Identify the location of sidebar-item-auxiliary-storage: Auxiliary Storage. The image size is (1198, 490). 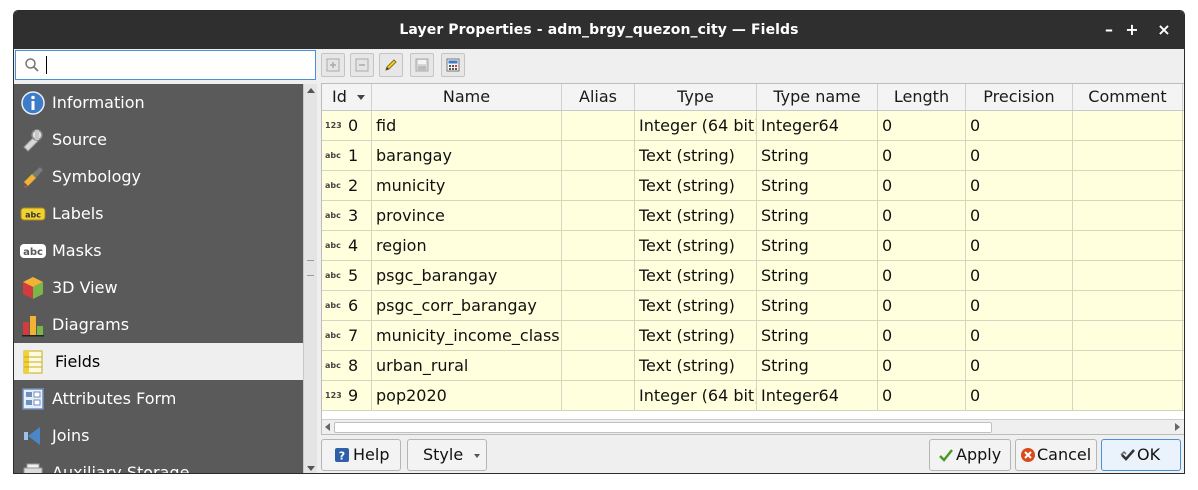
(158, 463).